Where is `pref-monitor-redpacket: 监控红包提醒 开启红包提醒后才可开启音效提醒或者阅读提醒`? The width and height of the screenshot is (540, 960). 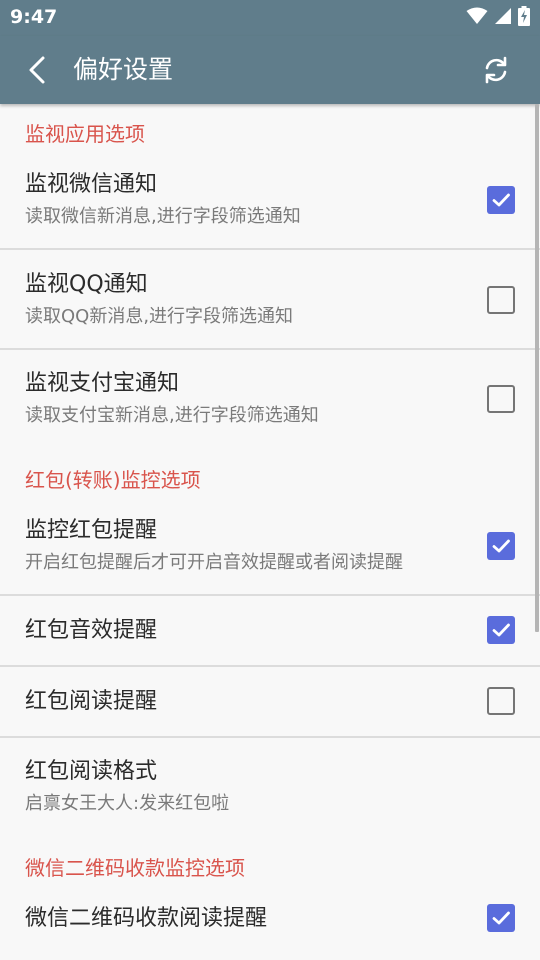
pref-monitor-redpacket: 监控红包提醒 开启红包提醒后才可开启音效提醒或者阅读提醒 is located at coordinates (270, 552).